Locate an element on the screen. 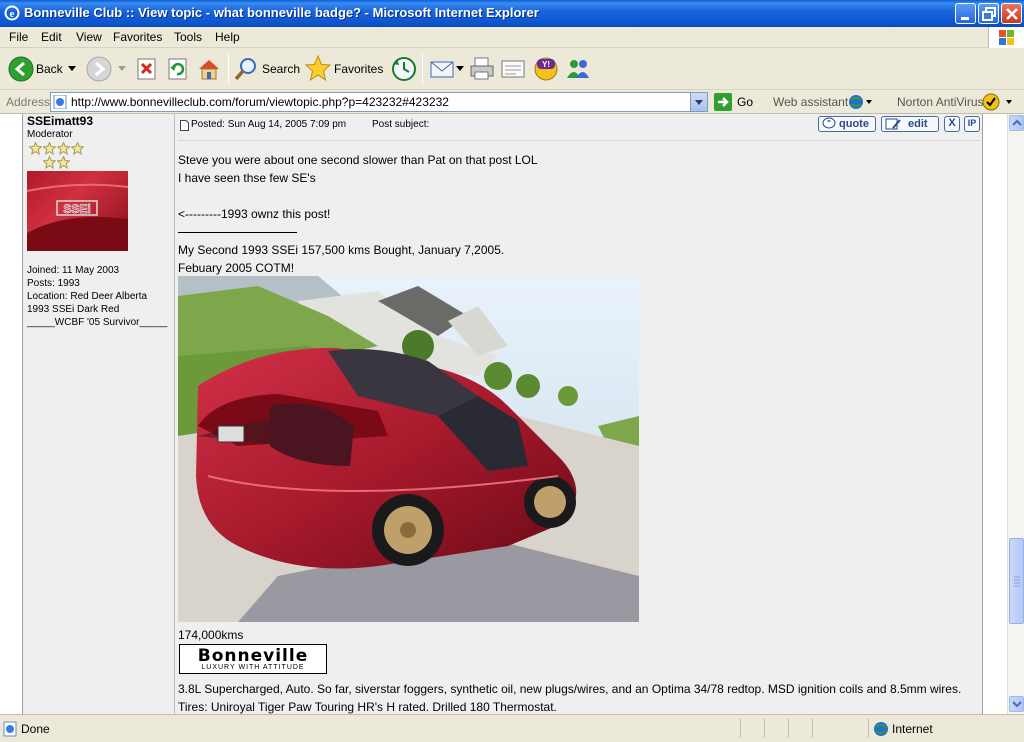  scroll-thumb is located at coordinates (1016, 581).